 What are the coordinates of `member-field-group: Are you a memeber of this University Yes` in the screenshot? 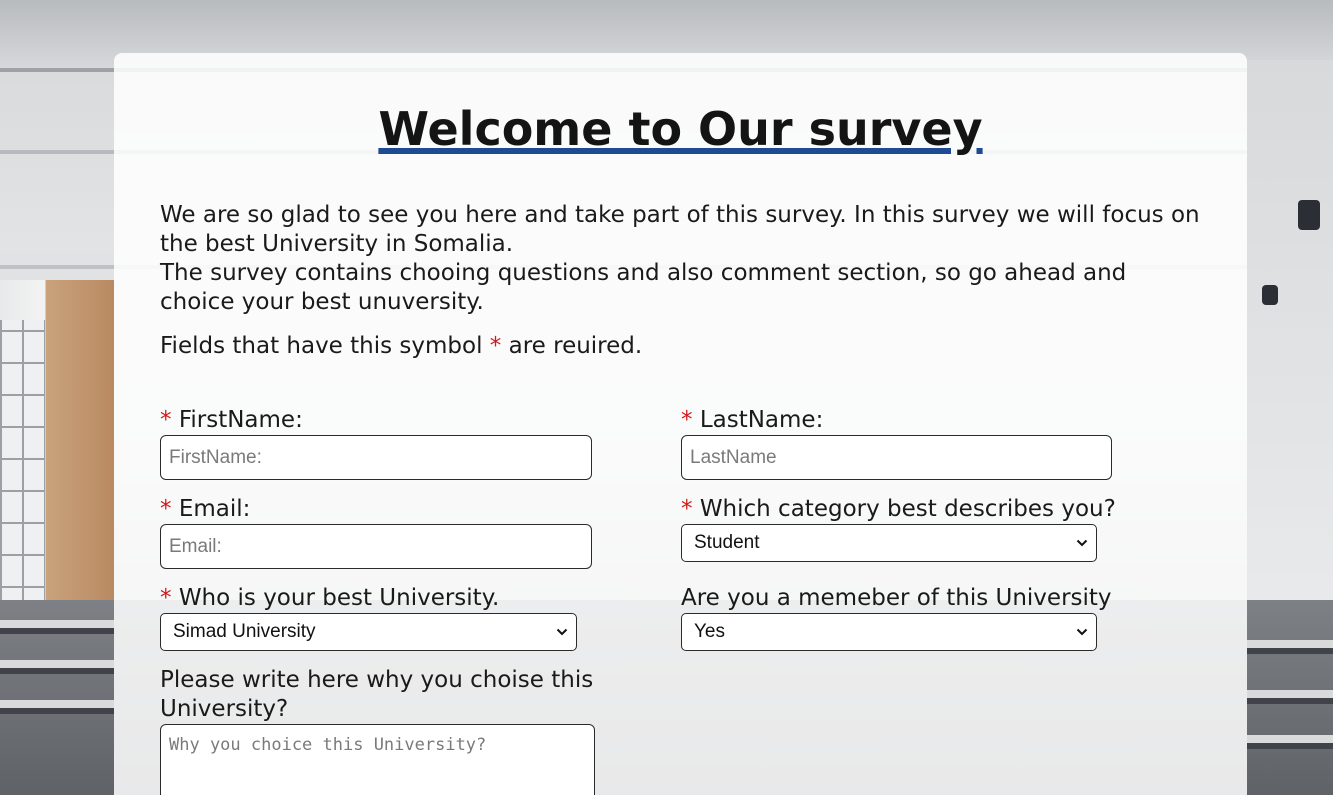 It's located at (896, 617).